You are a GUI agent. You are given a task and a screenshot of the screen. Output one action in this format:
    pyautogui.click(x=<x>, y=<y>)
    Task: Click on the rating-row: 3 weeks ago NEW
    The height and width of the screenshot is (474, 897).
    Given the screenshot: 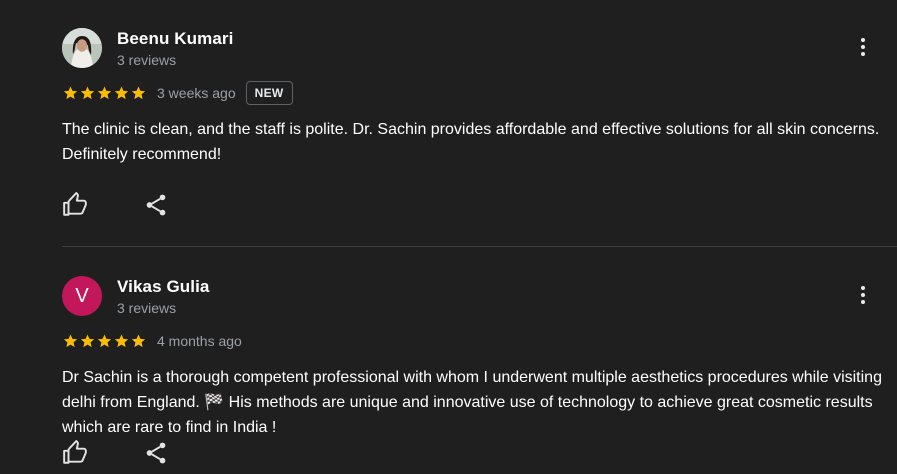 What is the action you would take?
    pyautogui.click(x=177, y=93)
    